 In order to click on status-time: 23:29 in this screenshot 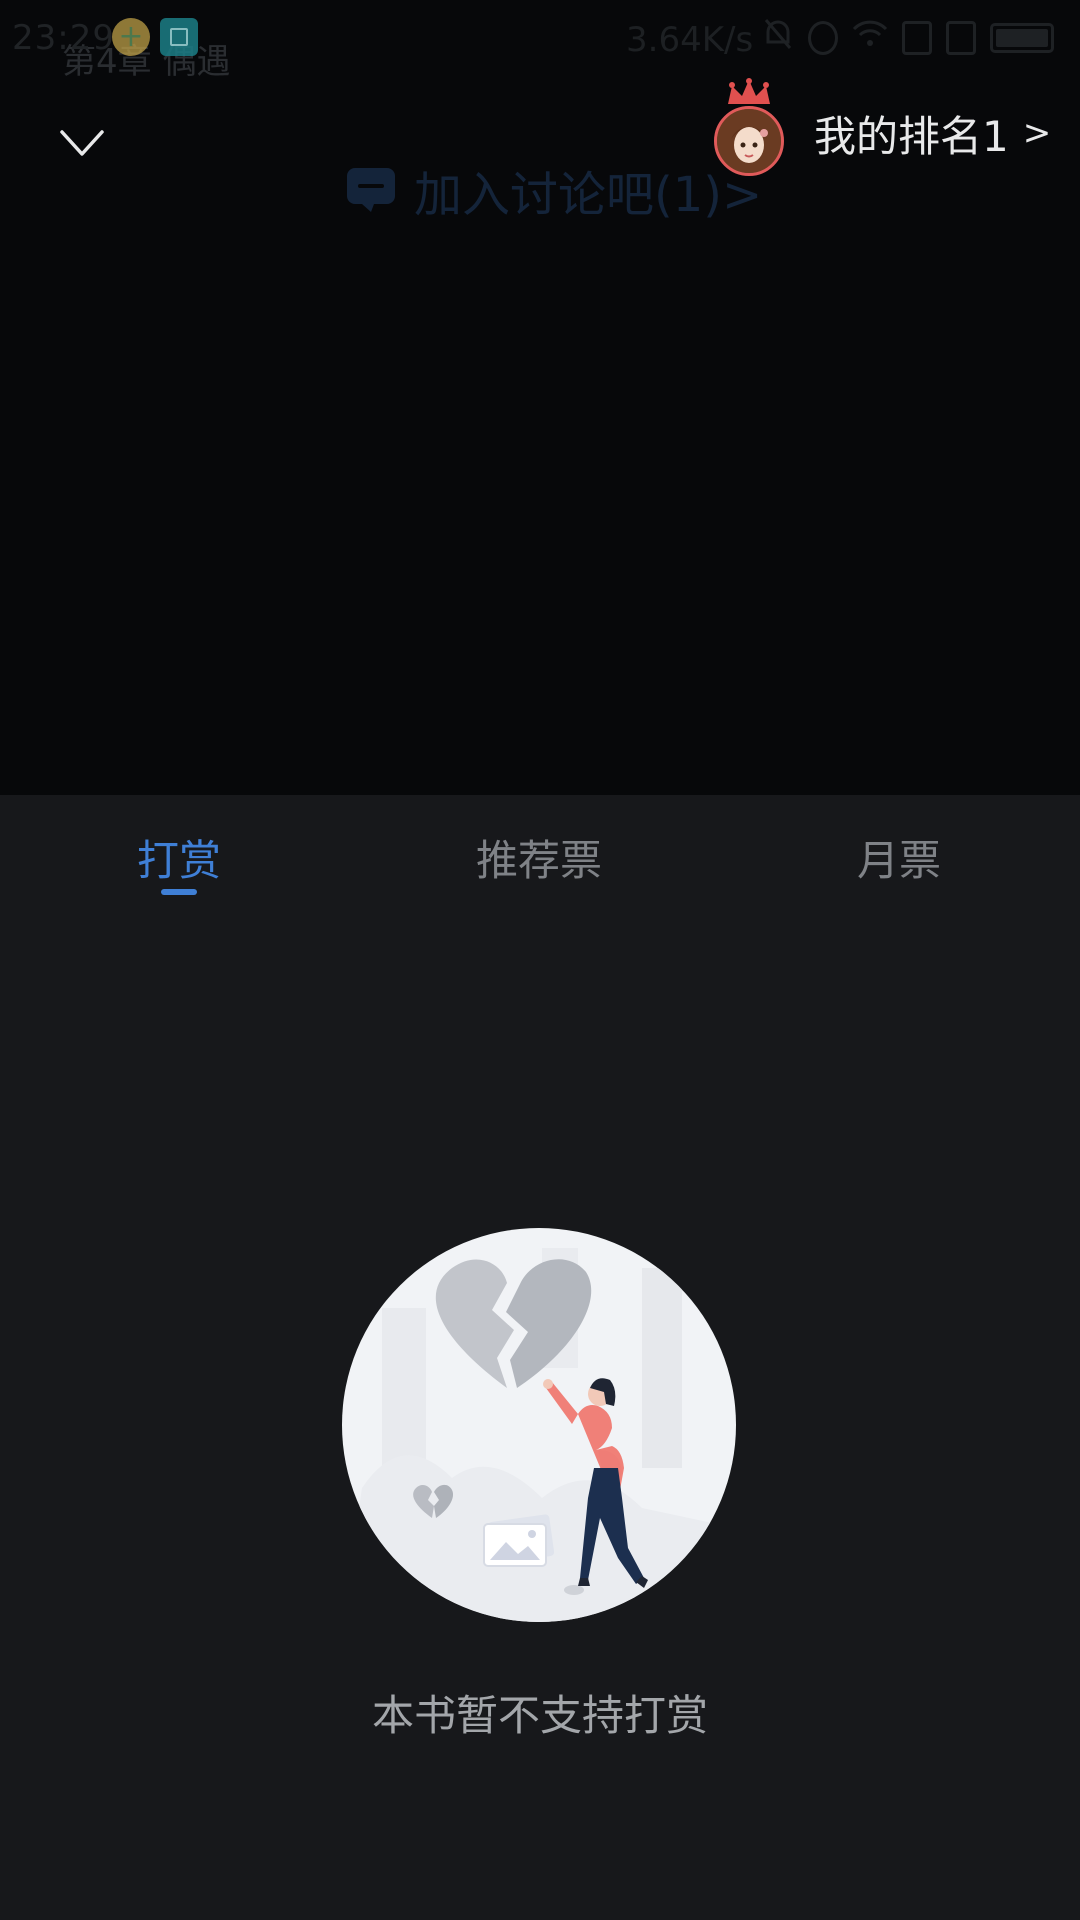, I will do `click(63, 38)`.